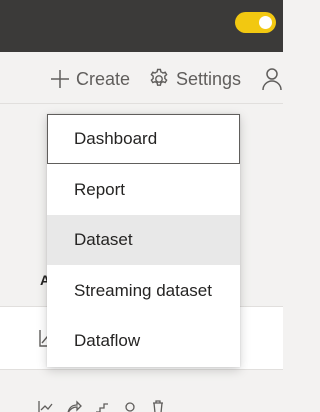 The image size is (320, 412). Describe the element at coordinates (209, 78) in the screenshot. I see `settings-label: Settings` at that location.